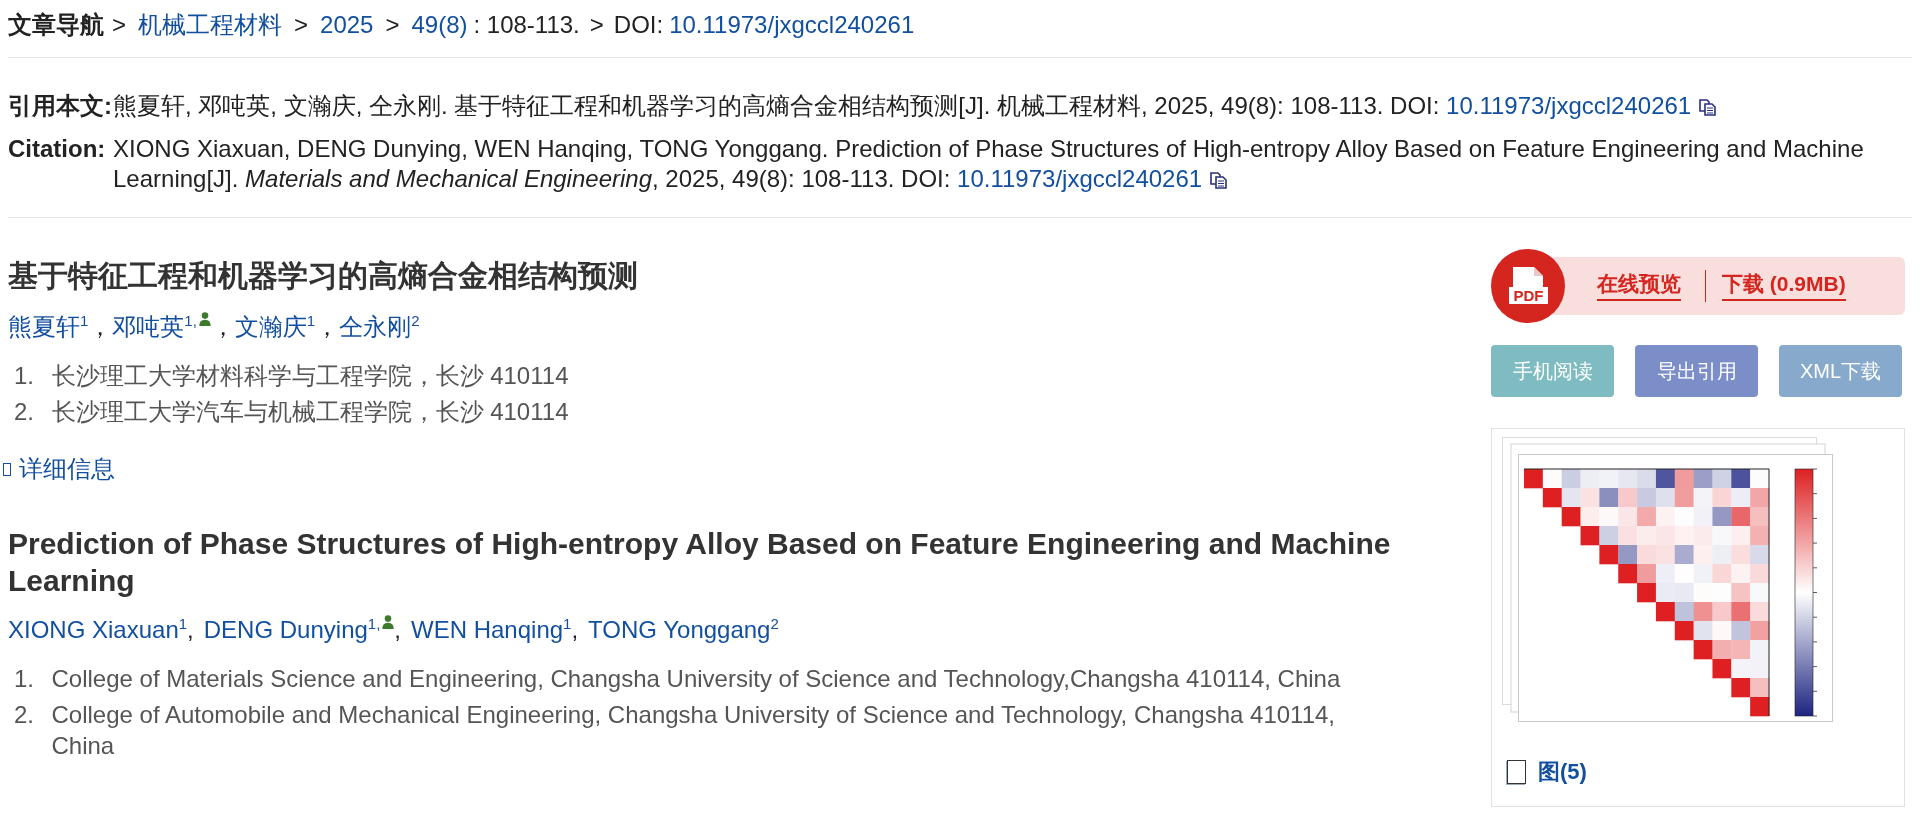 This screenshot has width=1924, height=817. Describe the element at coordinates (60, 106) in the screenshot. I see `citation-label: 引用本文:` at that location.